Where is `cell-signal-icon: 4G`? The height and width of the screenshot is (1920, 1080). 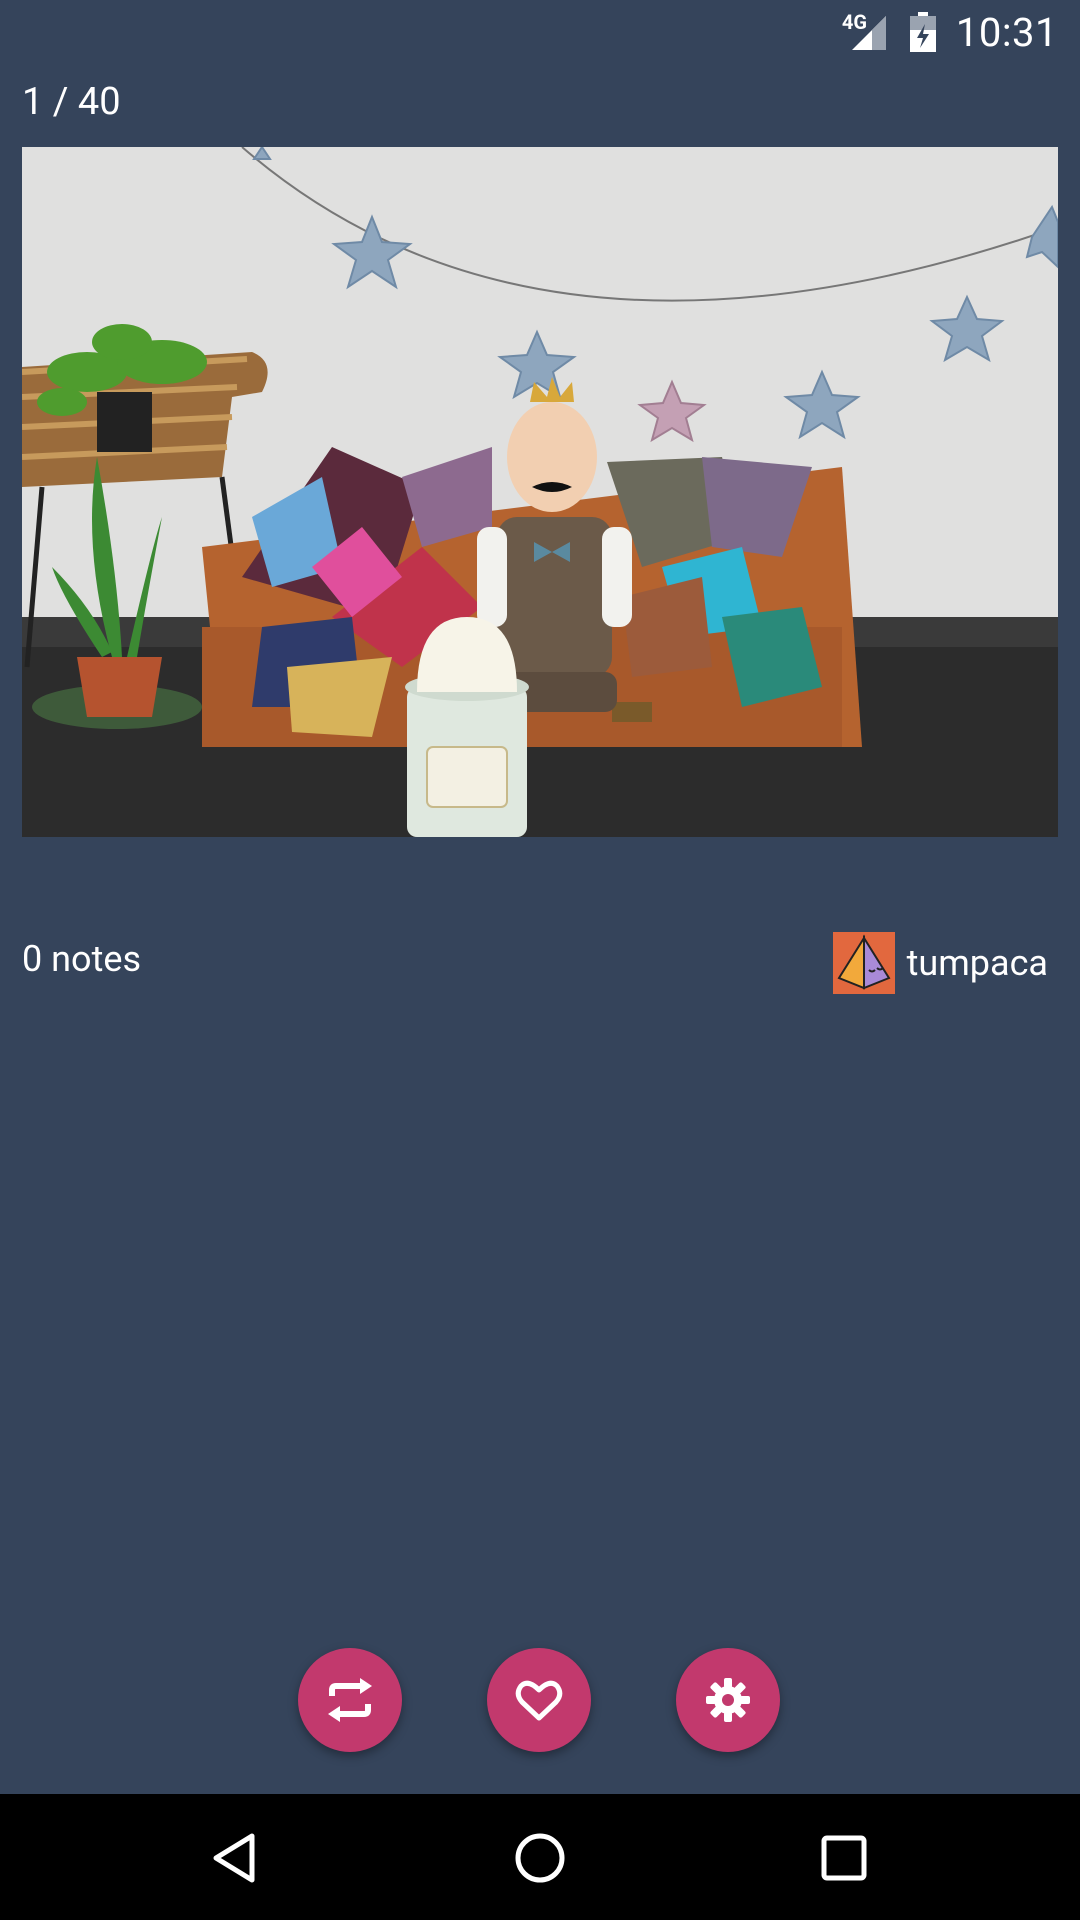
cell-signal-icon: 4G is located at coordinates (865, 31).